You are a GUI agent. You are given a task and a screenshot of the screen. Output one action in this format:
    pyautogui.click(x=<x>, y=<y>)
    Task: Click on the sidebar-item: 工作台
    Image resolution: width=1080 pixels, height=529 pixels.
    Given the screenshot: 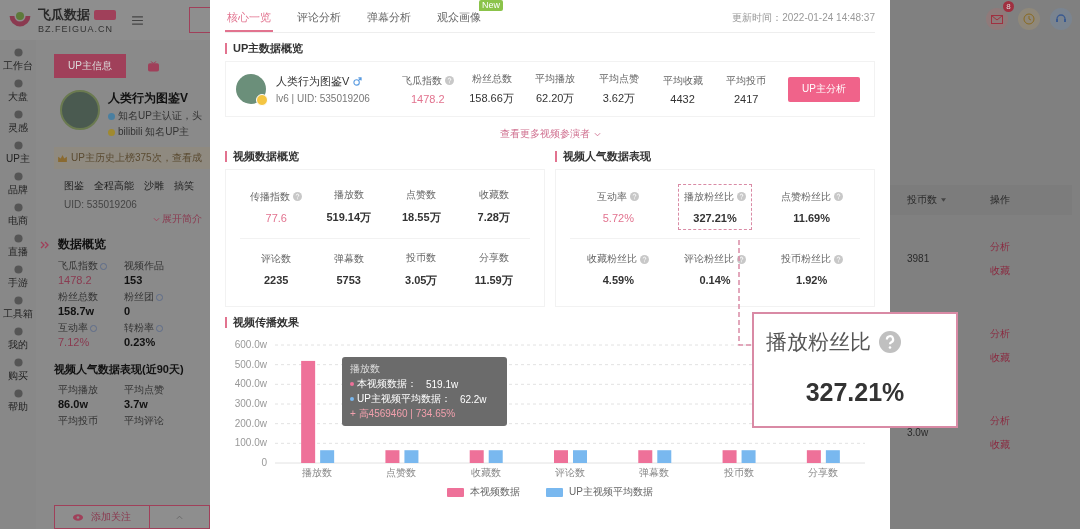 What is the action you would take?
    pyautogui.click(x=18, y=60)
    